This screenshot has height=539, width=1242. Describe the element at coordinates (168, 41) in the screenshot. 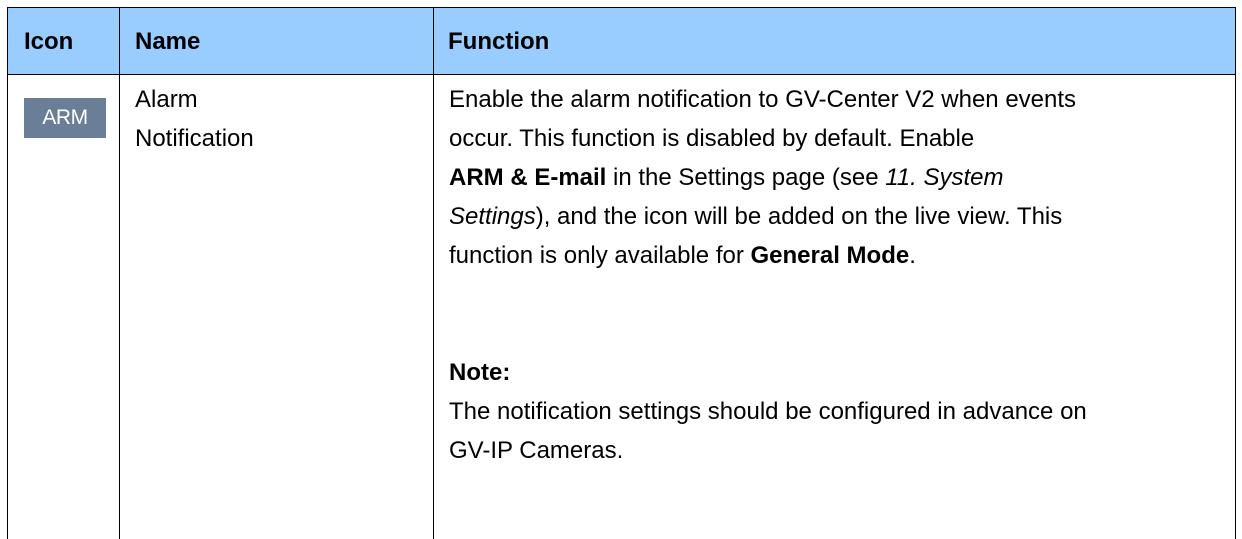

I see `header-name: Name` at that location.